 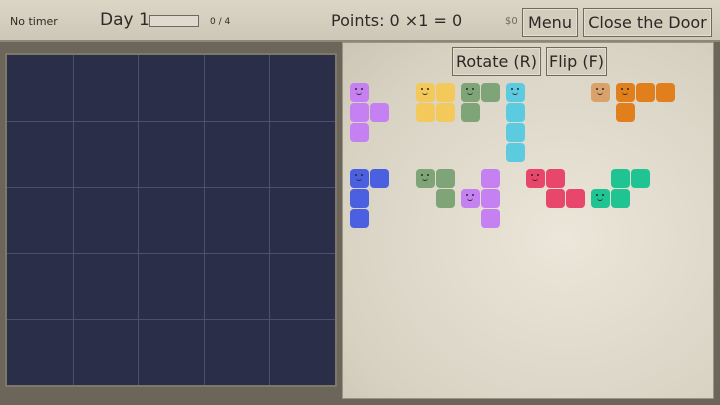 What do you see at coordinates (174, 21) in the screenshot?
I see `day-progress-bar` at bounding box center [174, 21].